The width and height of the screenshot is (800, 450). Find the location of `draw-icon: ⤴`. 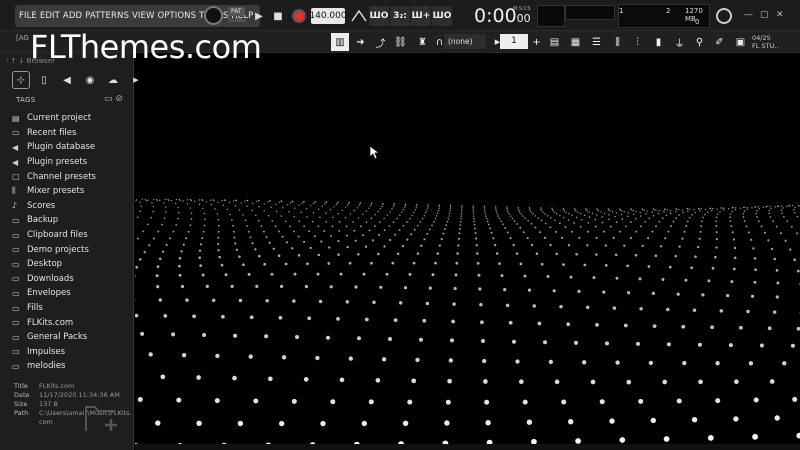

draw-icon: ⤴ is located at coordinates (380, 42).